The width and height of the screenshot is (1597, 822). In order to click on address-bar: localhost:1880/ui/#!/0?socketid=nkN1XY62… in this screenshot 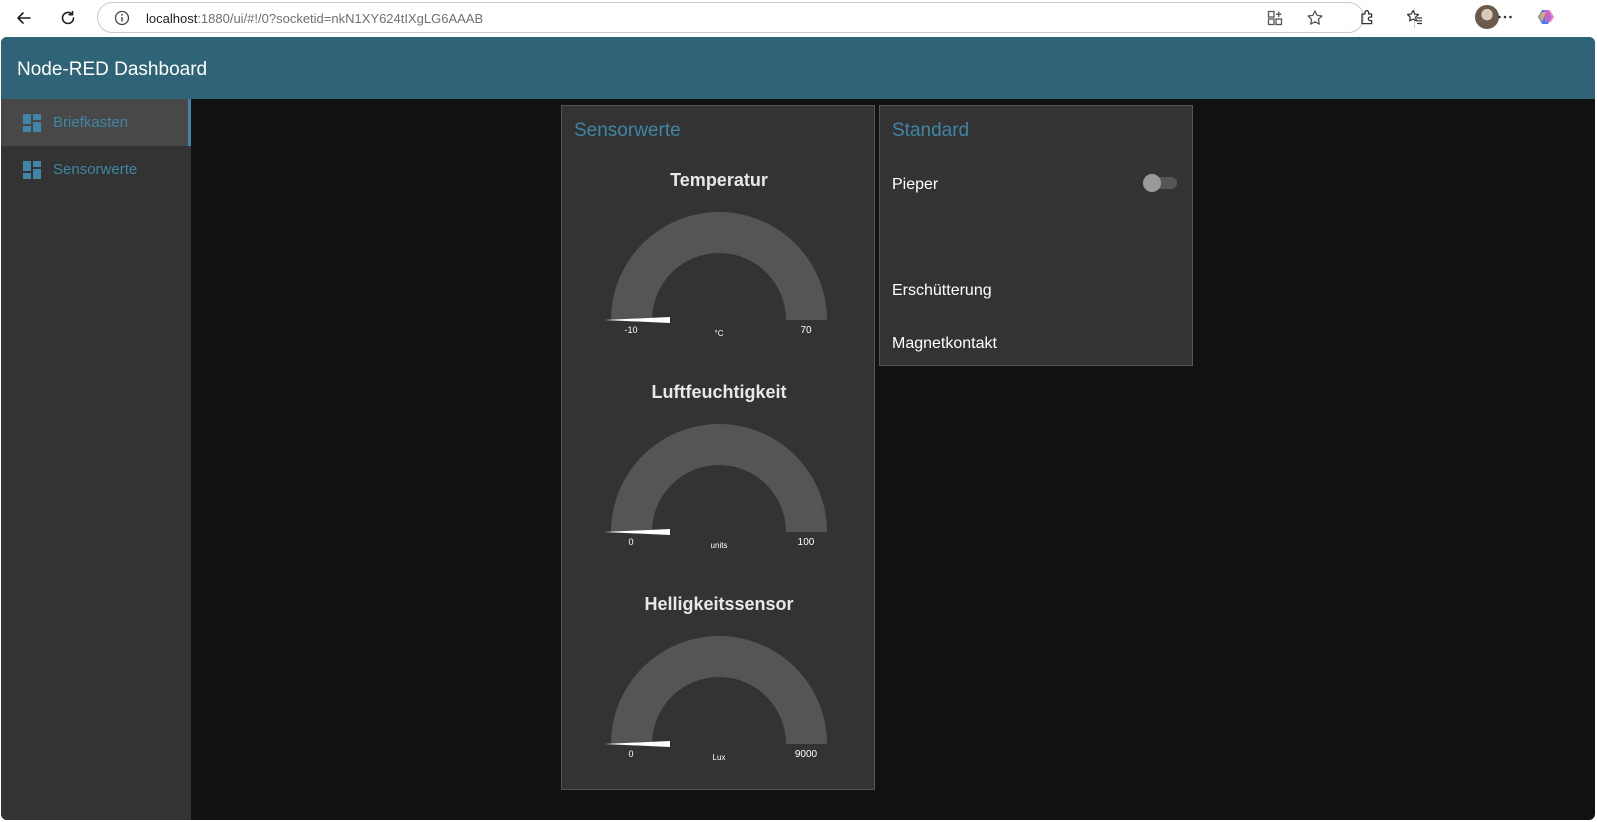, I will do `click(730, 17)`.